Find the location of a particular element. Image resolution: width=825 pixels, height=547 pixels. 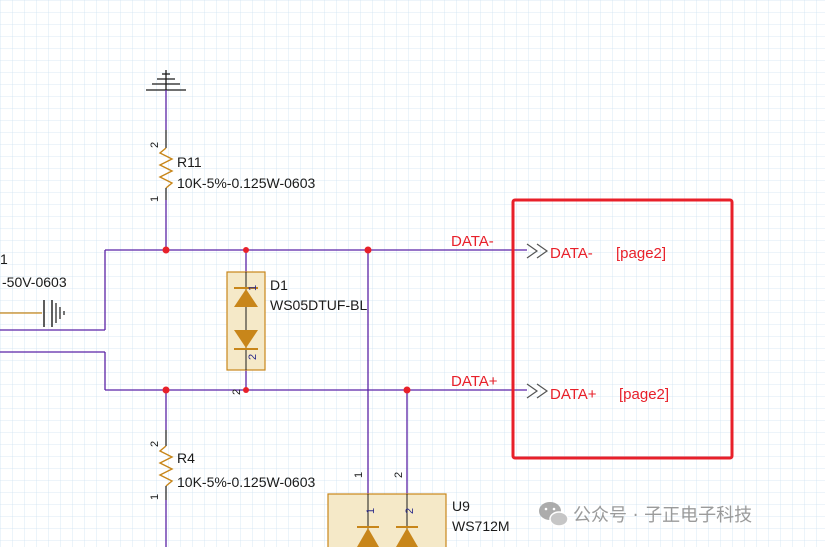

d1-pin-inner-1: 1 is located at coordinates (253, 288).